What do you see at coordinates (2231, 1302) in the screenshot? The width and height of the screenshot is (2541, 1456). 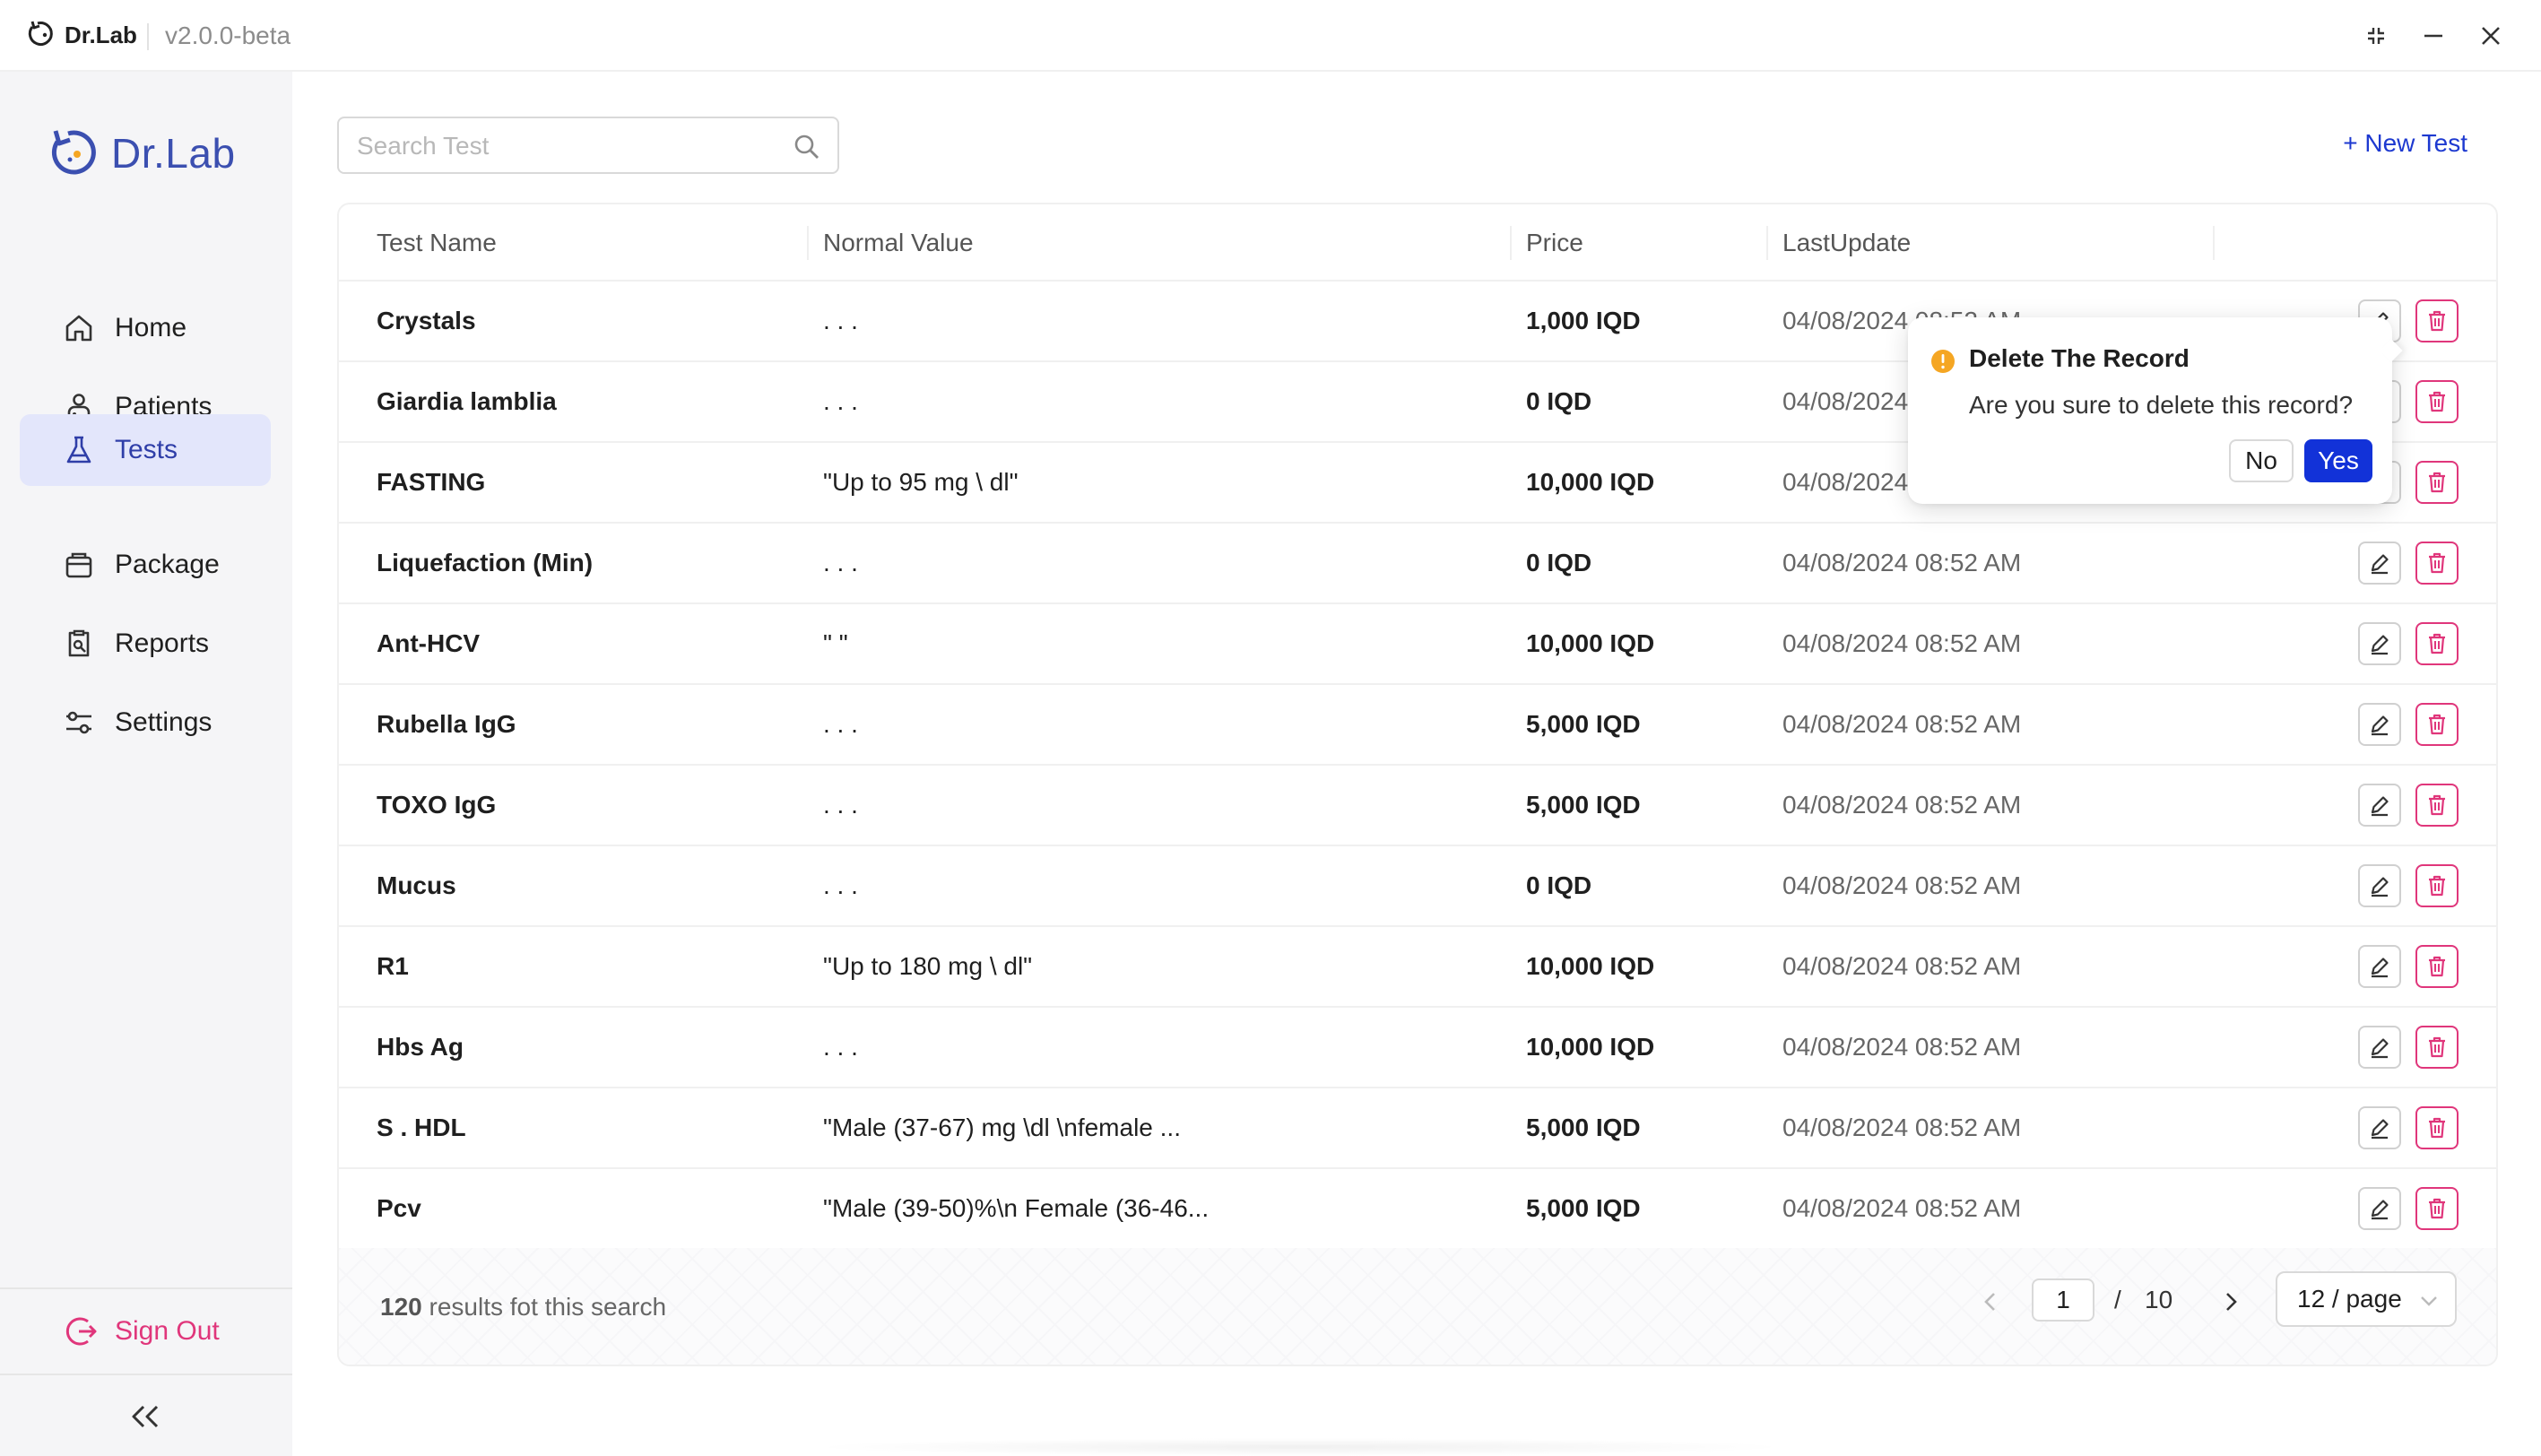 I see `chevron-right-icon` at bounding box center [2231, 1302].